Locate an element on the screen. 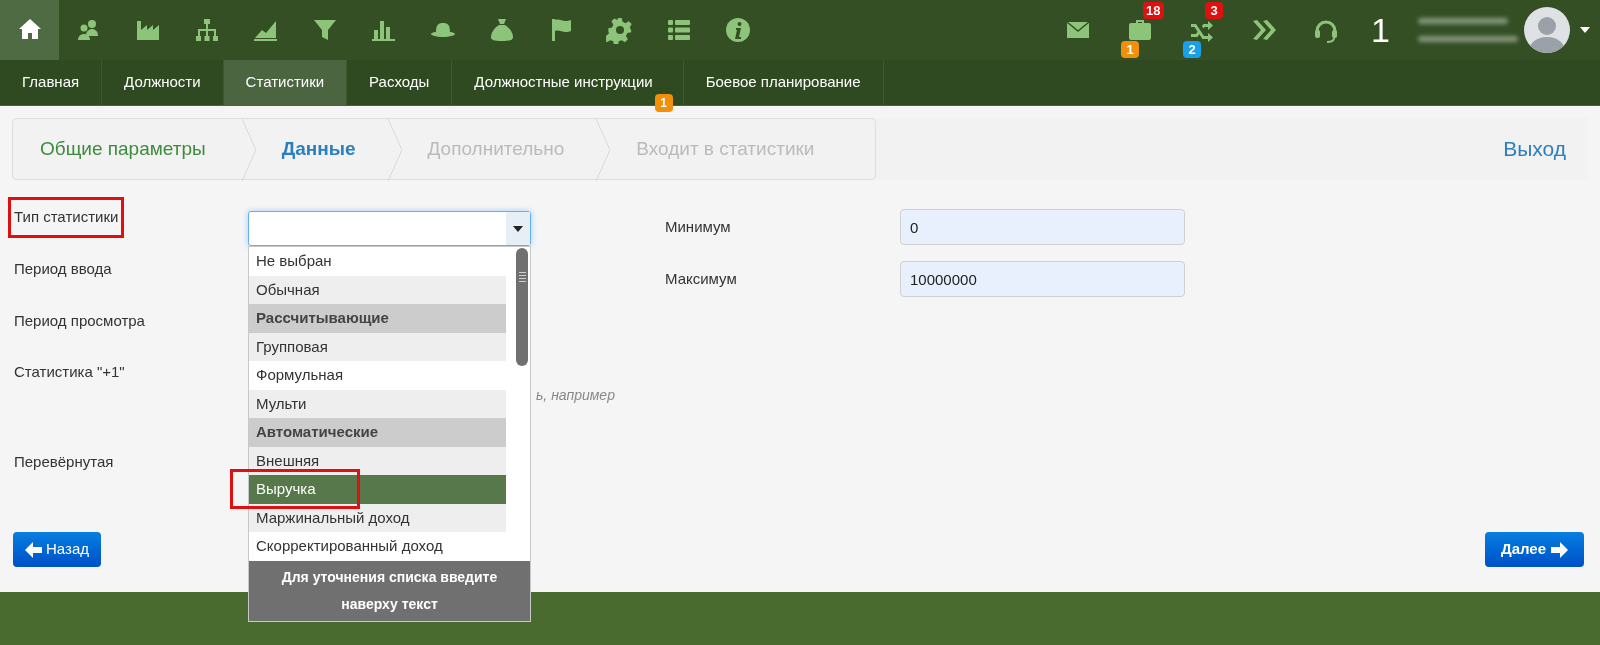 The image size is (1600, 645). toolbar-button: 3 2 is located at coordinates (1202, 30).